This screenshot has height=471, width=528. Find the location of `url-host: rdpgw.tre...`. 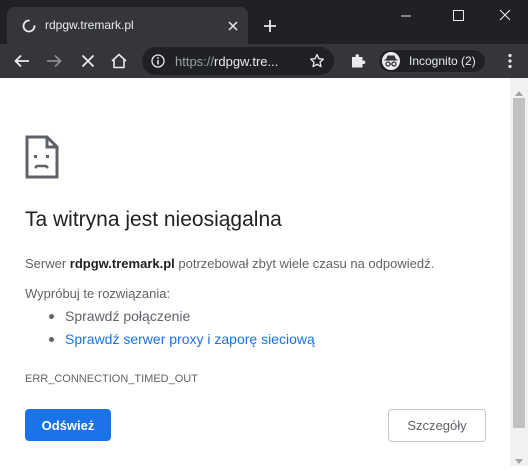

url-host: rdpgw.tre... is located at coordinates (246, 61).